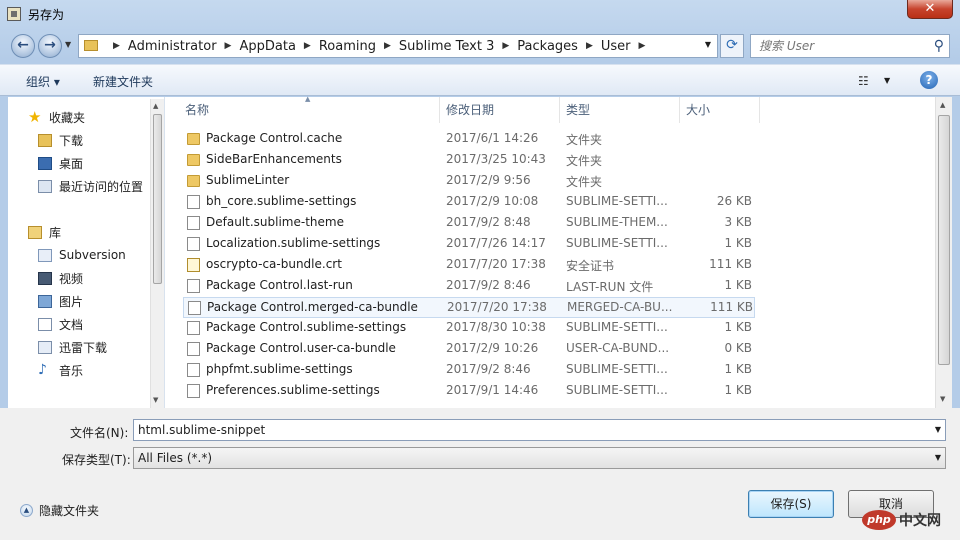 This screenshot has height=540, width=960. Describe the element at coordinates (279, 369) in the screenshot. I see `file-name: phpfmt.sublime-settings` at that location.